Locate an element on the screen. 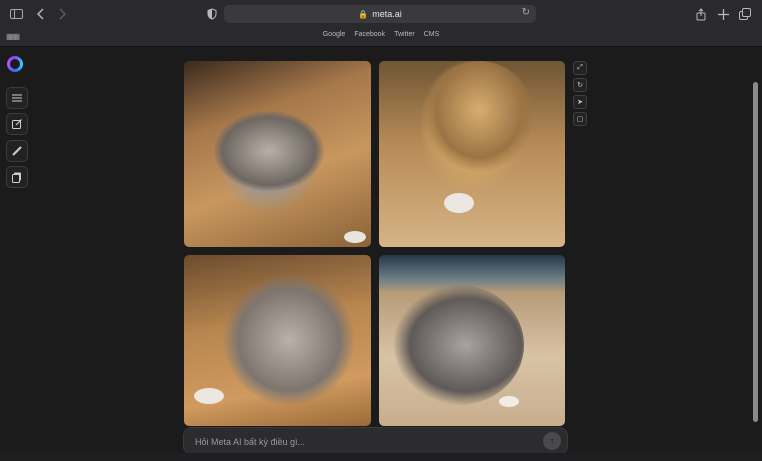  forward-icon is located at coordinates (62, 14).